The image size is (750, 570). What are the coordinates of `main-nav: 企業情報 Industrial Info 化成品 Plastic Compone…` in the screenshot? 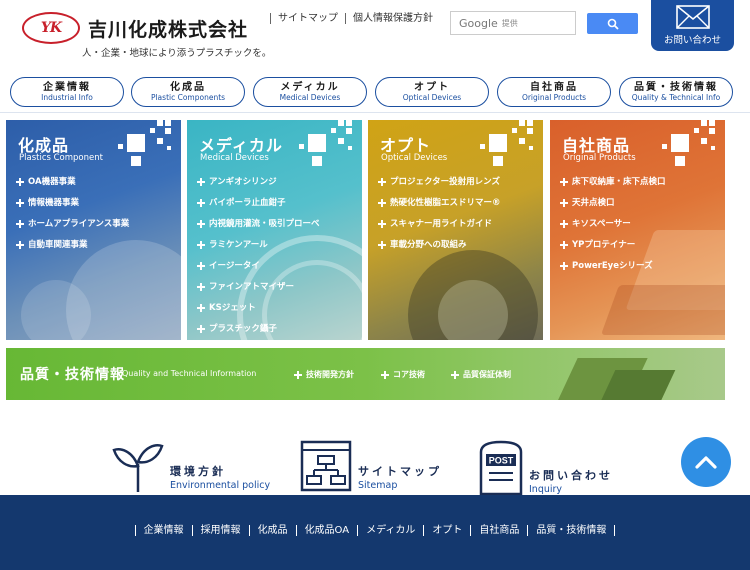 It's located at (372, 92).